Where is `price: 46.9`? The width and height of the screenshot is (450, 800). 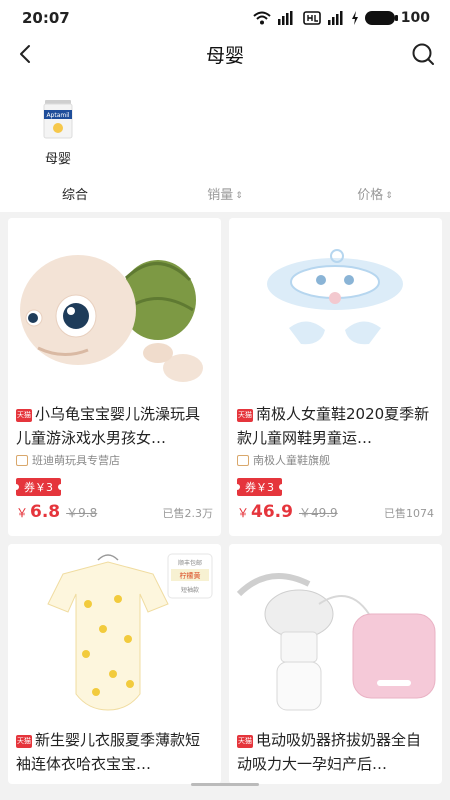
price: 46.9 is located at coordinates (272, 512).